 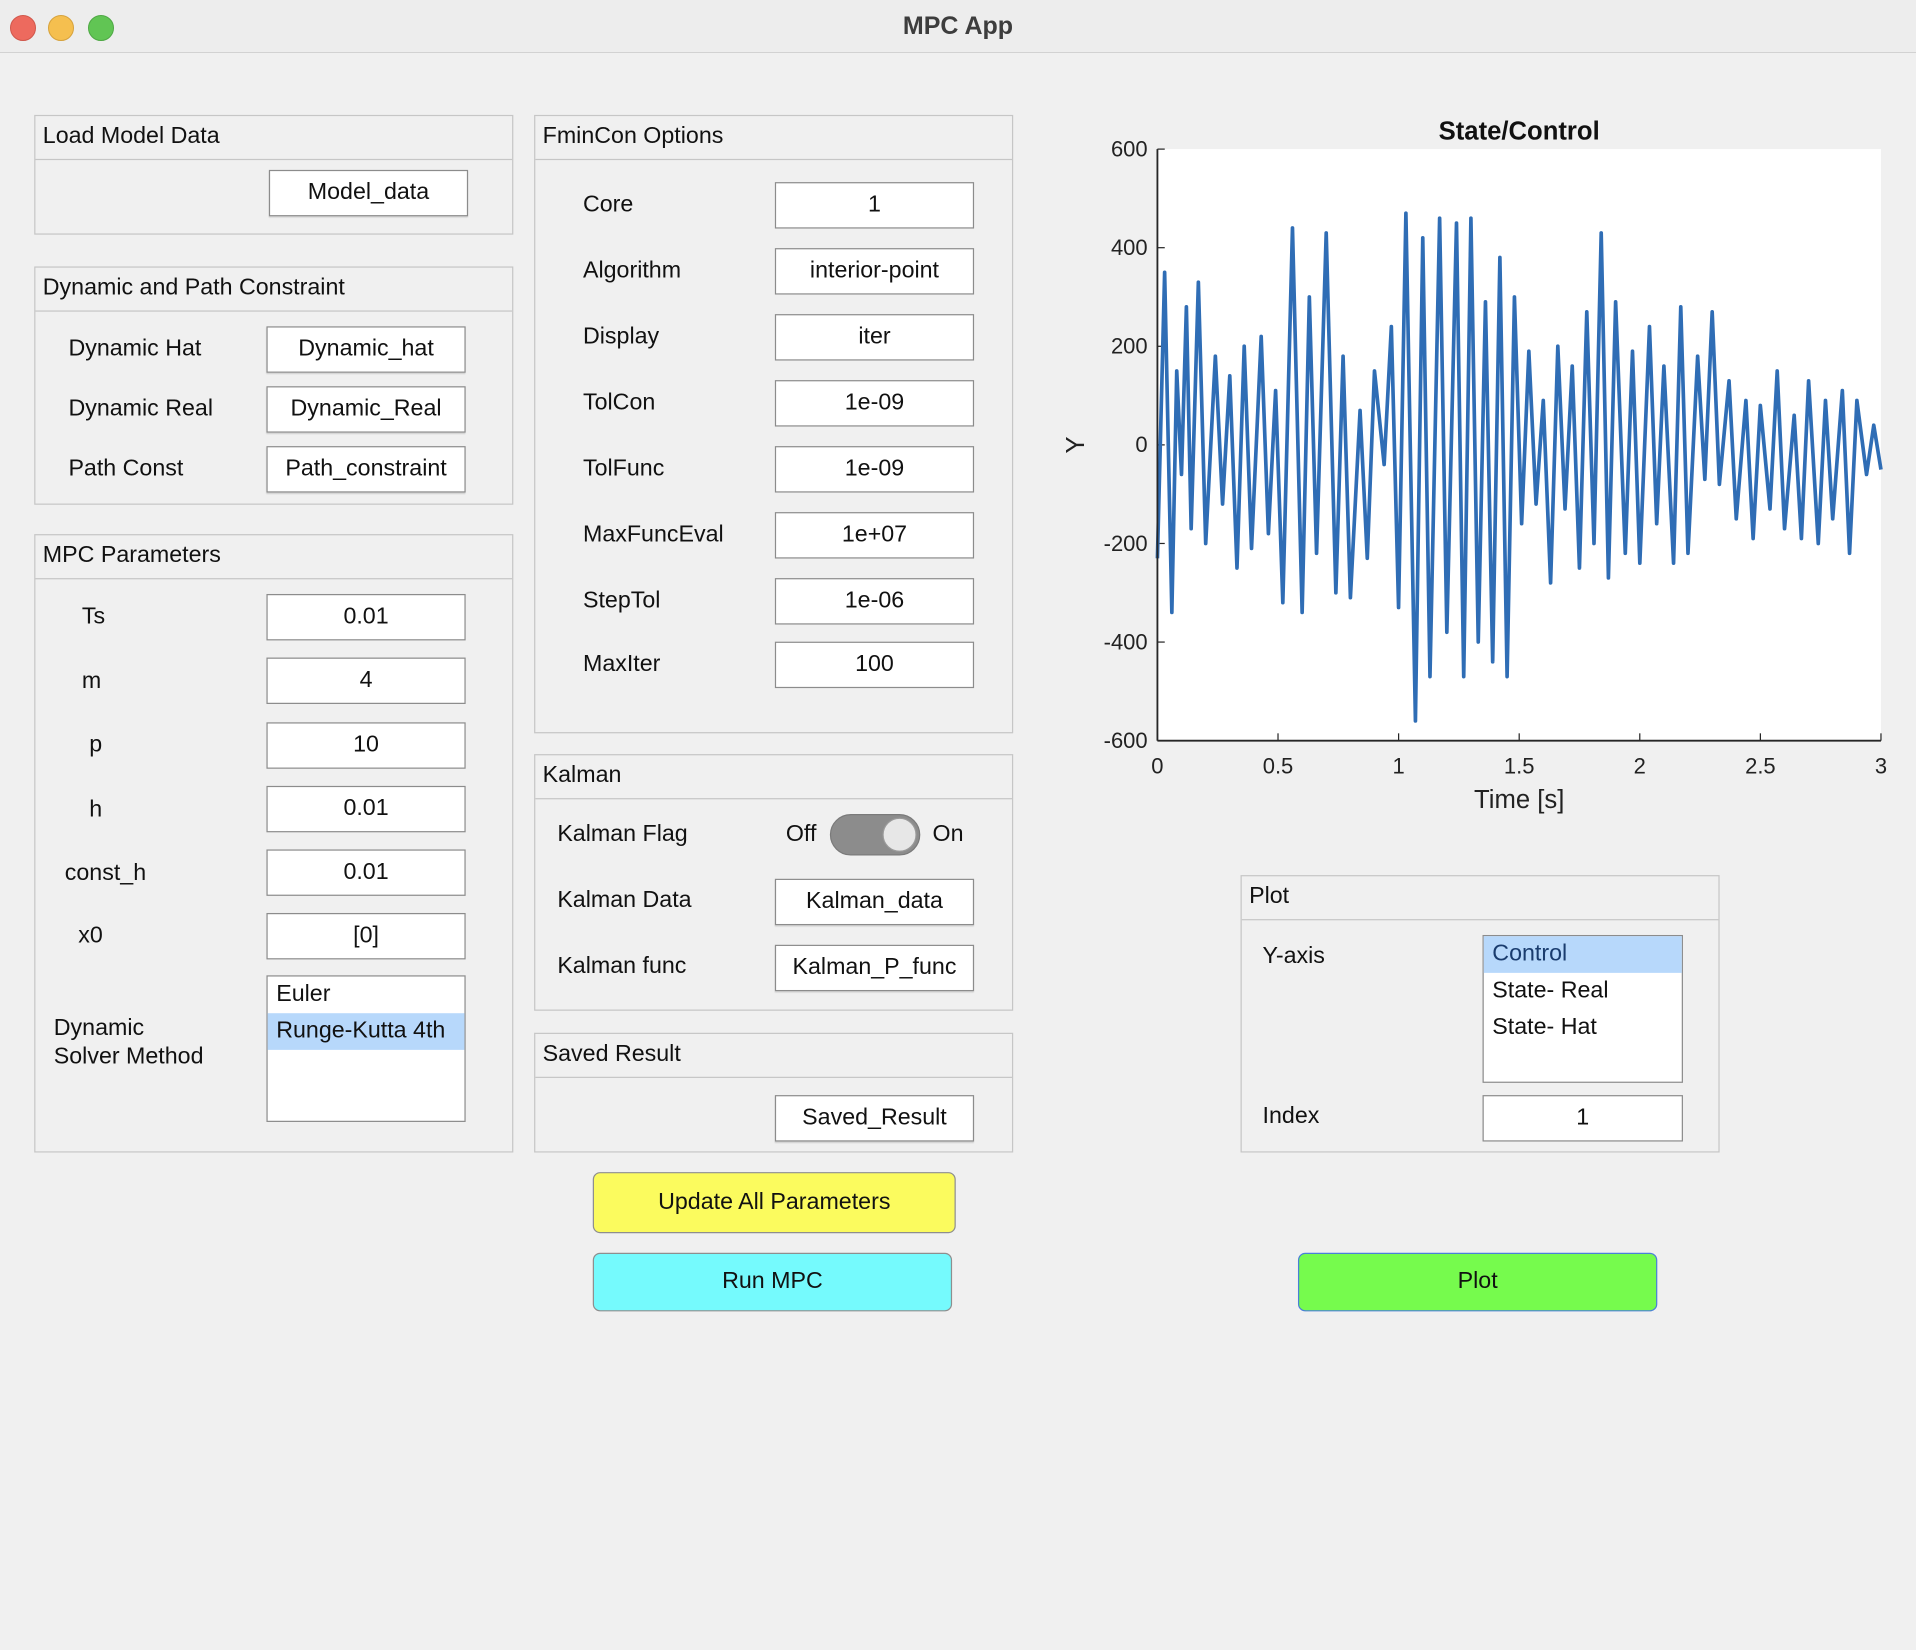 I want to click on saved-result-title: Saved Result, so click(x=773, y=1056).